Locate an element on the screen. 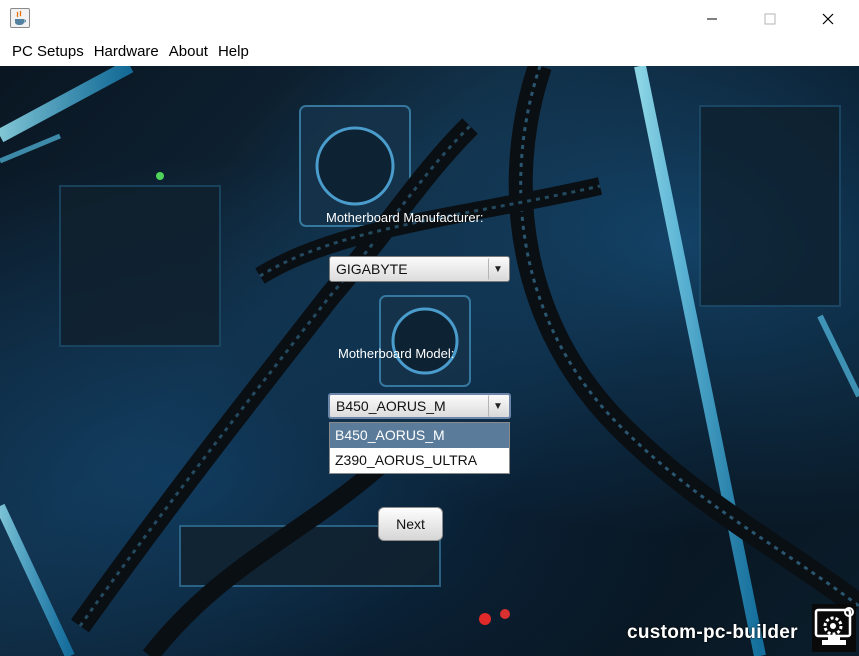  manufacturer-label: Motherboard Manufacturer: is located at coordinates (405, 217).